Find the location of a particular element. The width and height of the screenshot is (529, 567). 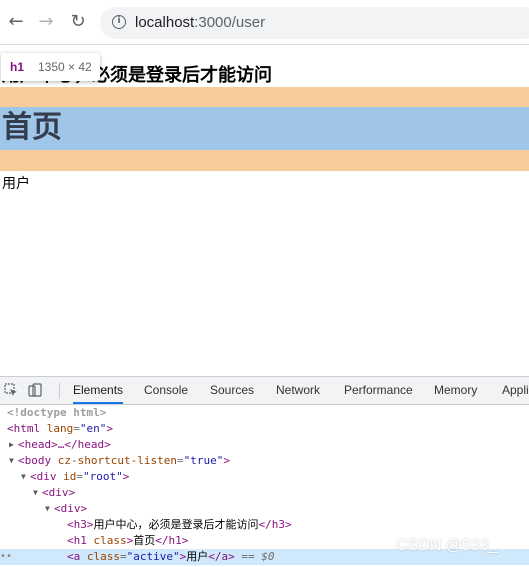

a-open-tag: <a is located at coordinates (74, 556).